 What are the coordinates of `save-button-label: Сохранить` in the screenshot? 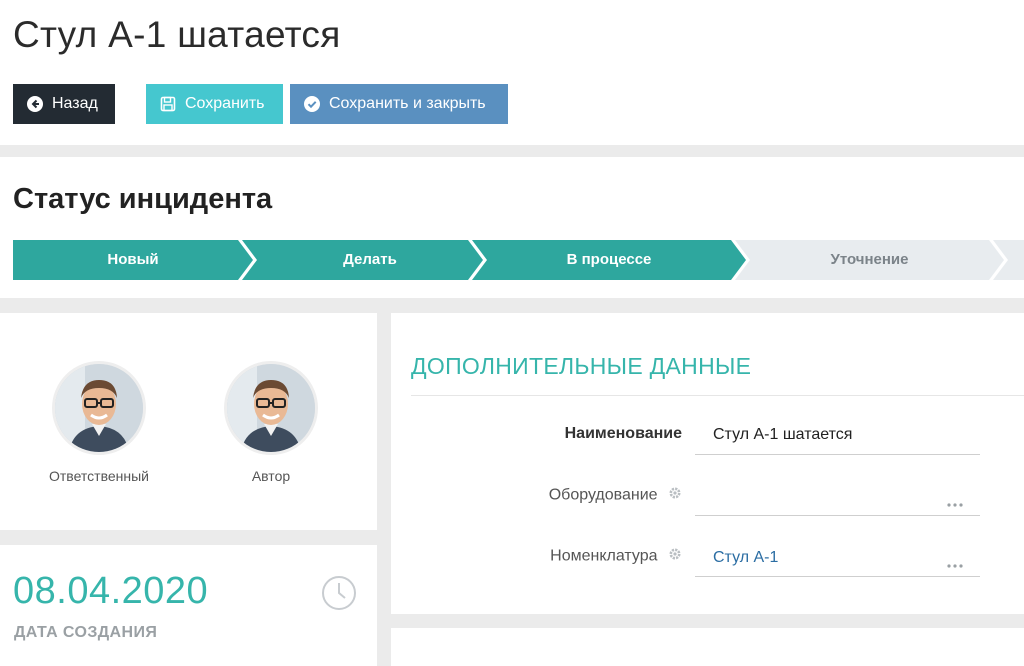 It's located at (225, 103).